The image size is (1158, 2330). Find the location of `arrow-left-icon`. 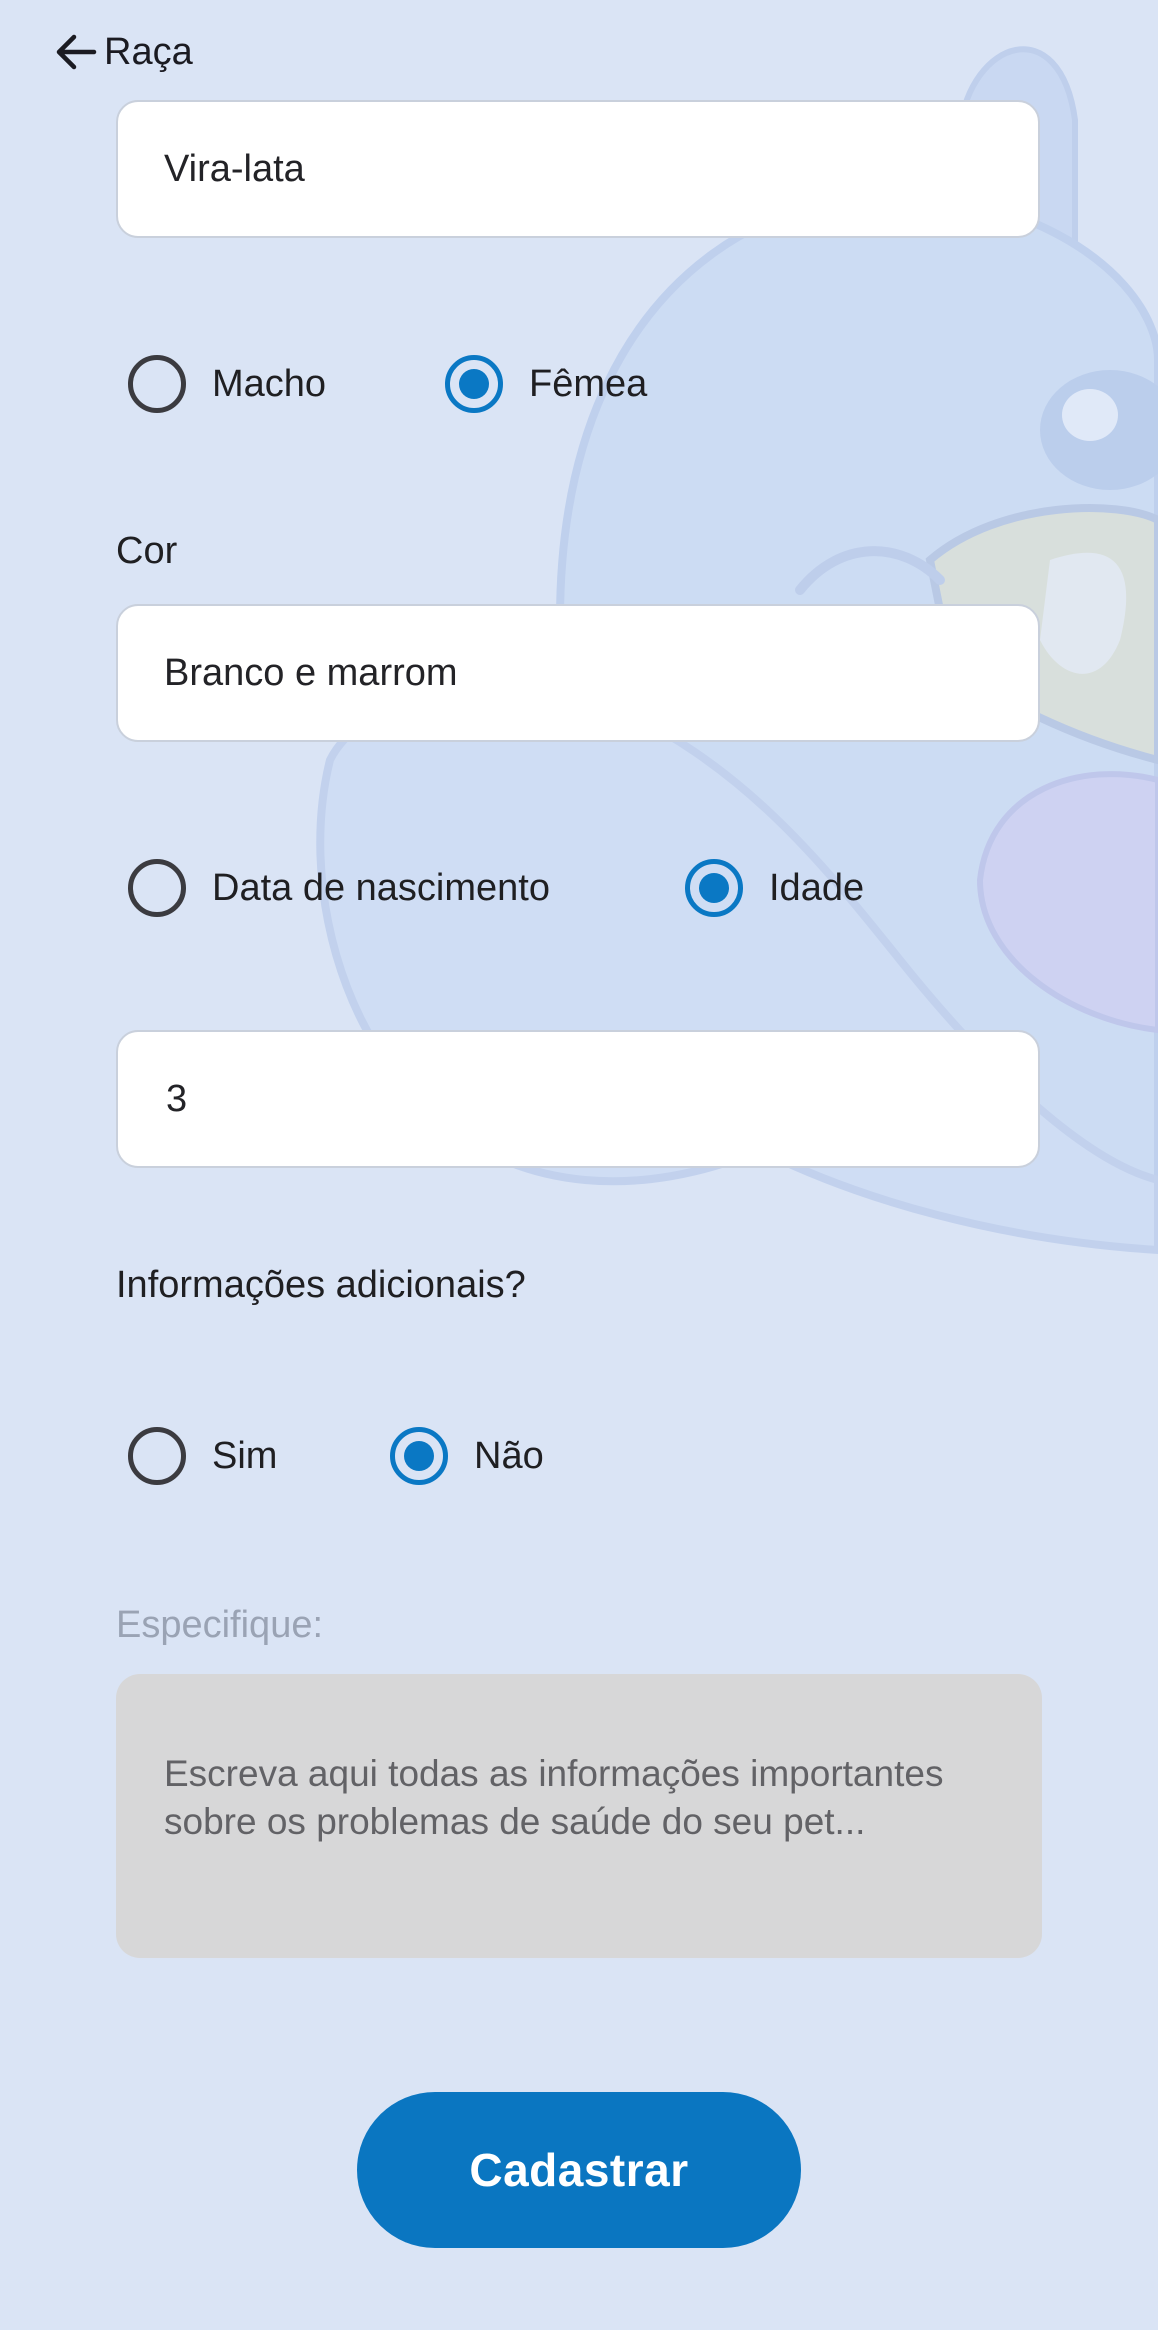

arrow-left-icon is located at coordinates (76, 52).